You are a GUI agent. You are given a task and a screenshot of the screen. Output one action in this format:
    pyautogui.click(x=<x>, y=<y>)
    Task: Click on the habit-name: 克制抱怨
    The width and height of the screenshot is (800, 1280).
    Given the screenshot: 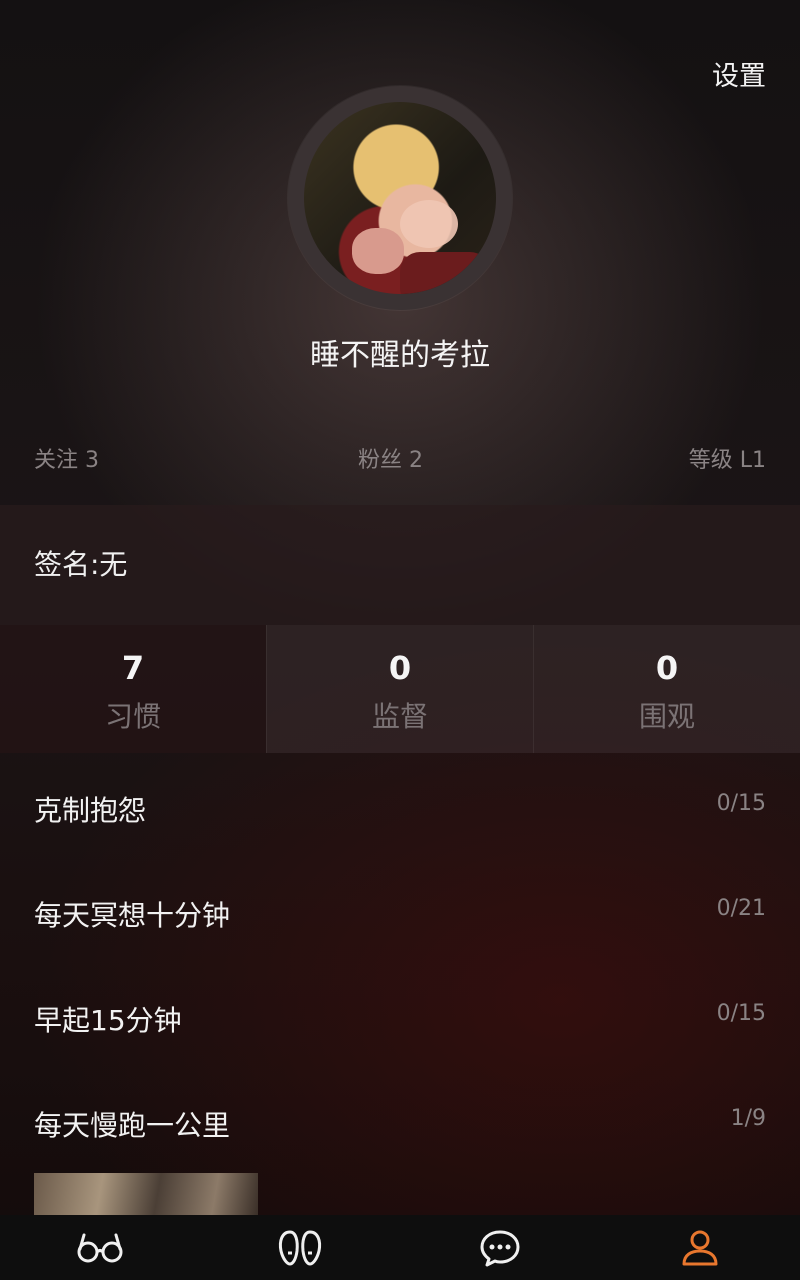 What is the action you would take?
    pyautogui.click(x=90, y=810)
    